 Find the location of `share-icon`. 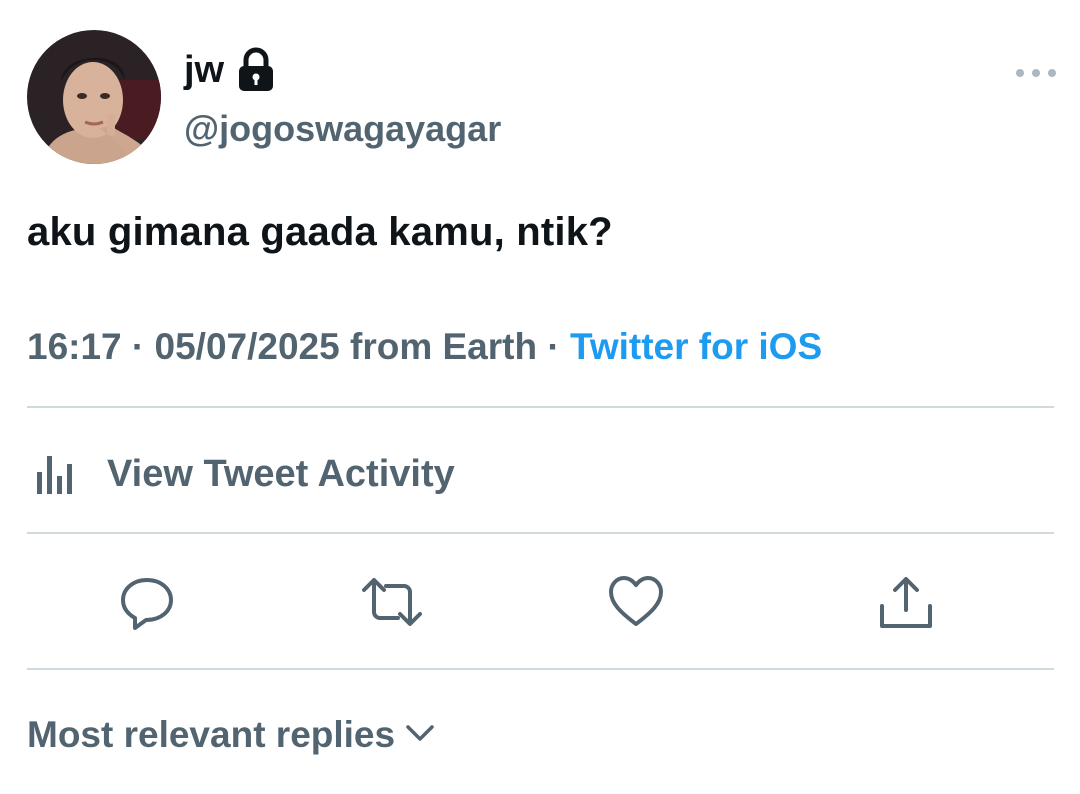

share-icon is located at coordinates (906, 602).